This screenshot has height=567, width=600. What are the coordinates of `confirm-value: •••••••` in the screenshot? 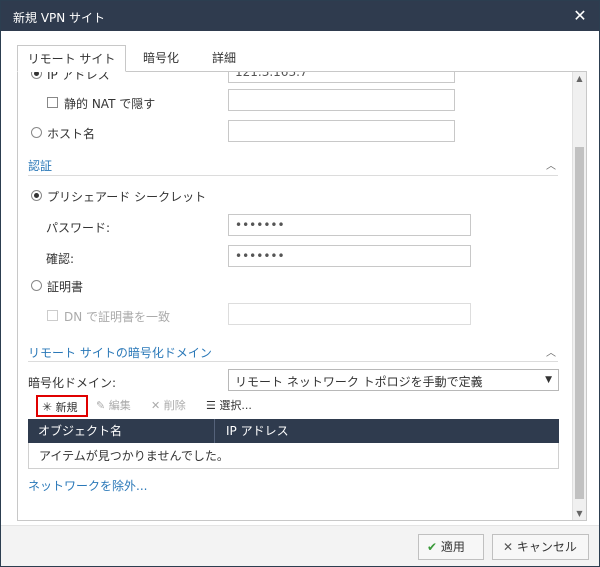 It's located at (260, 256).